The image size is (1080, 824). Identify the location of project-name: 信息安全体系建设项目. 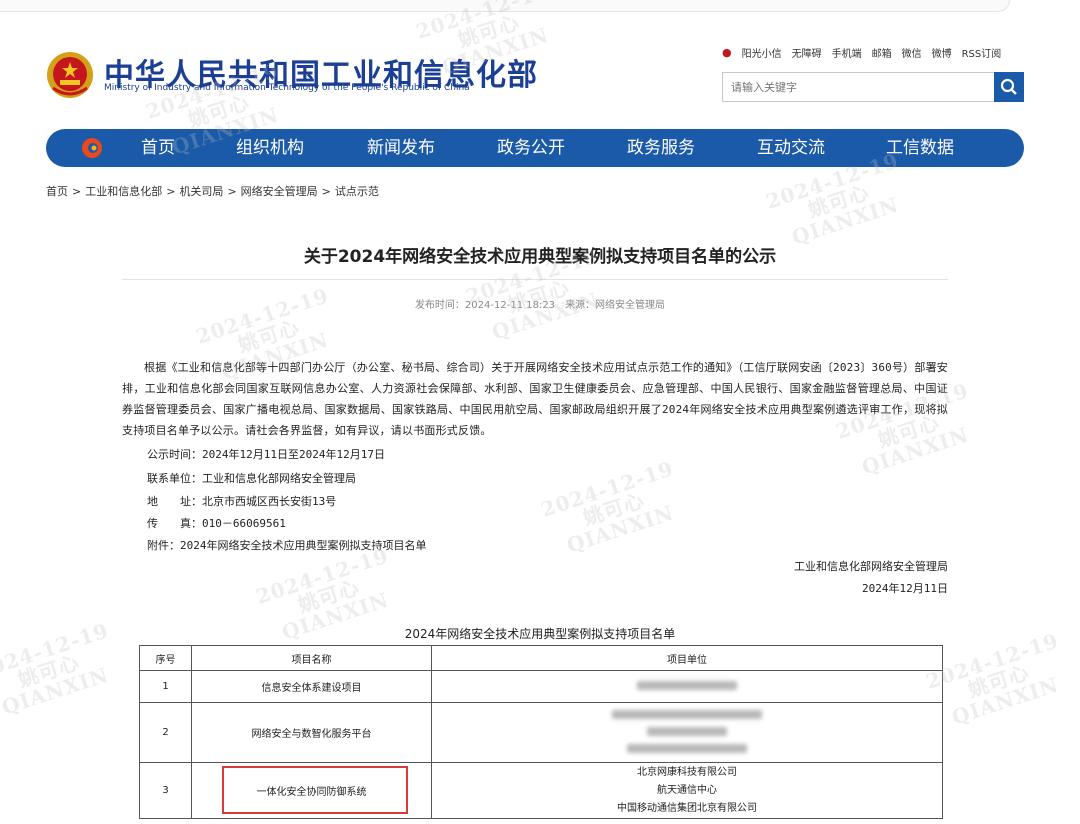
(311, 686).